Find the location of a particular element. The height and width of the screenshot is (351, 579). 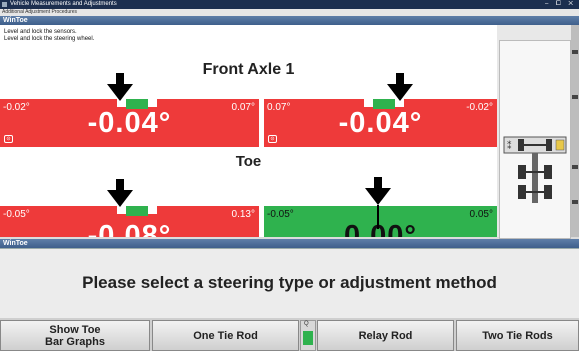

status-indicator-box is located at coordinates (308, 338).